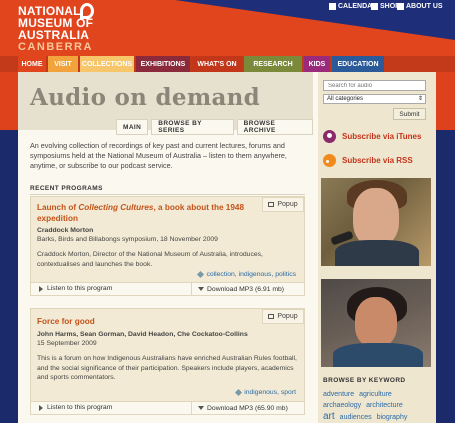  What do you see at coordinates (364, 380) in the screenshot?
I see `keyword-heading: BROWSE BY KEYWORD` at bounding box center [364, 380].